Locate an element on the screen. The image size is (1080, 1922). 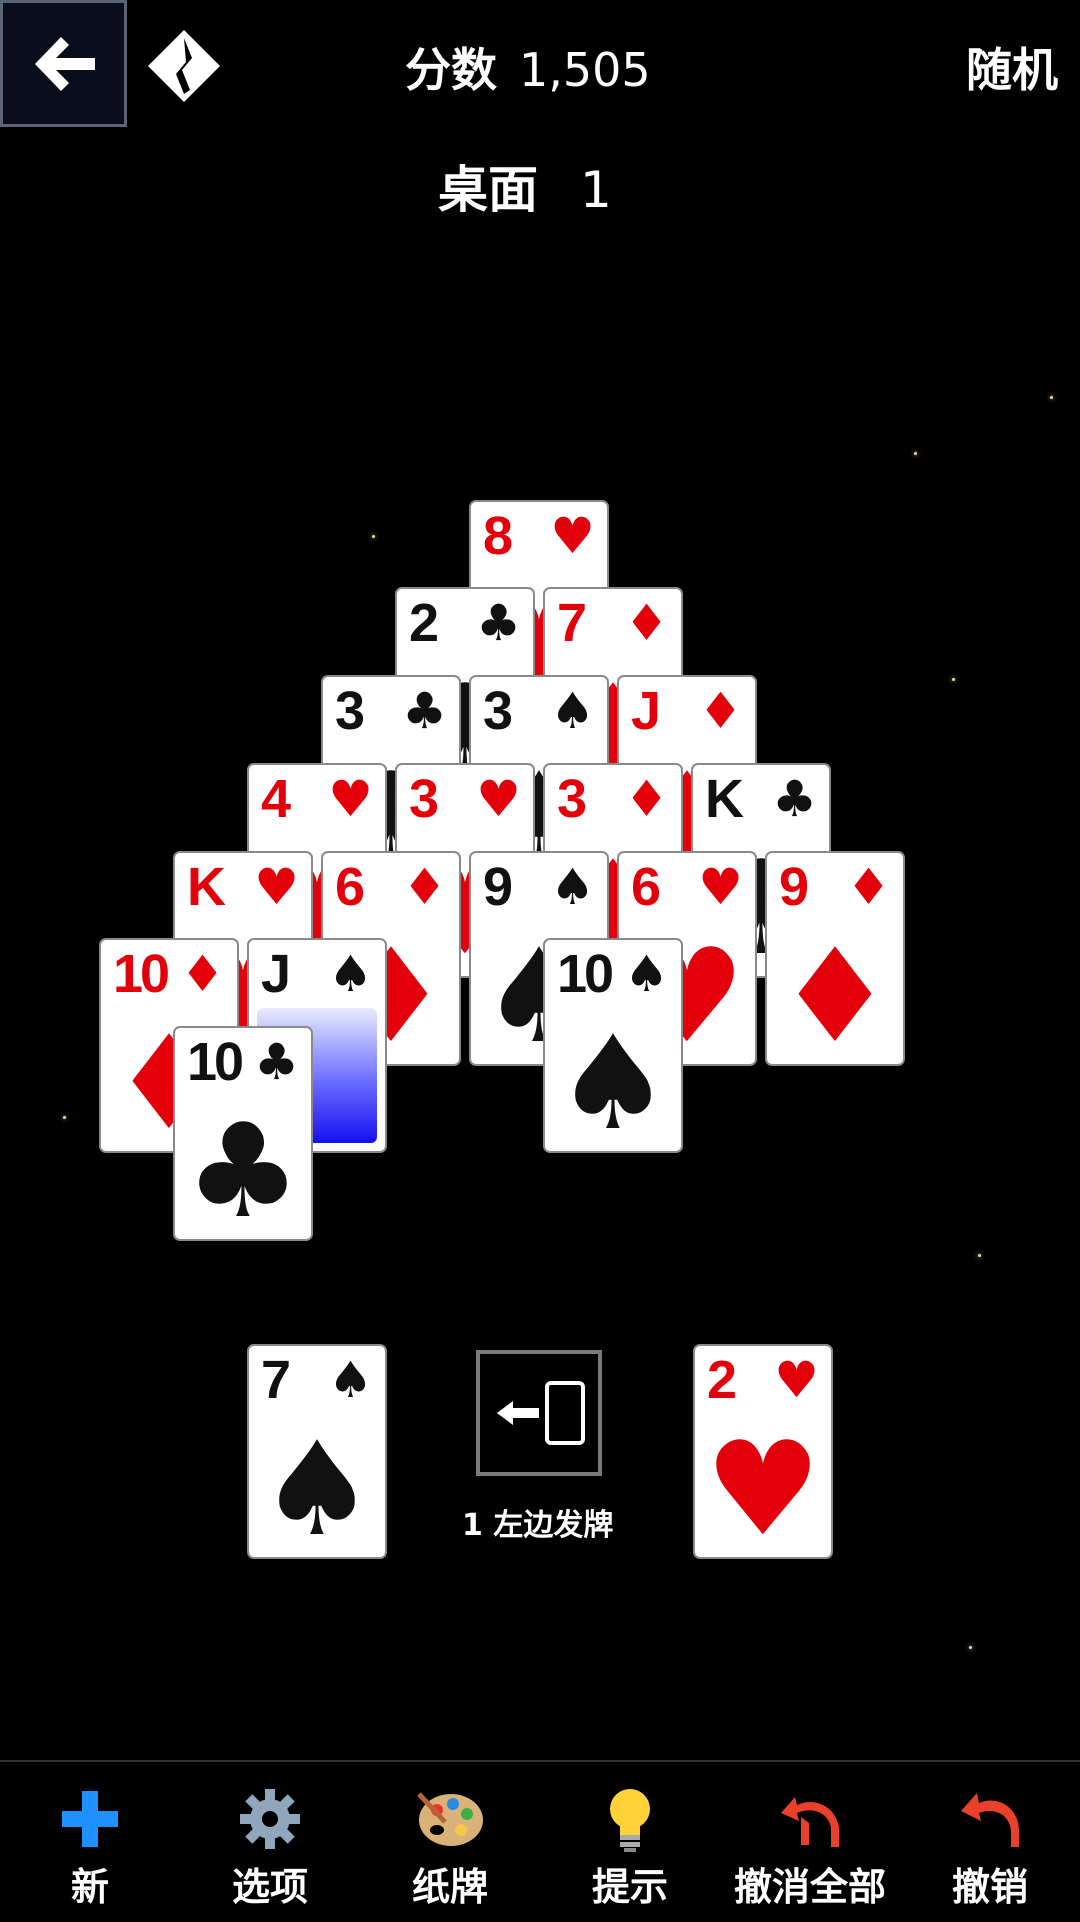
waste-card-right: 2 ♥ ♥ is located at coordinates (763, 1451).